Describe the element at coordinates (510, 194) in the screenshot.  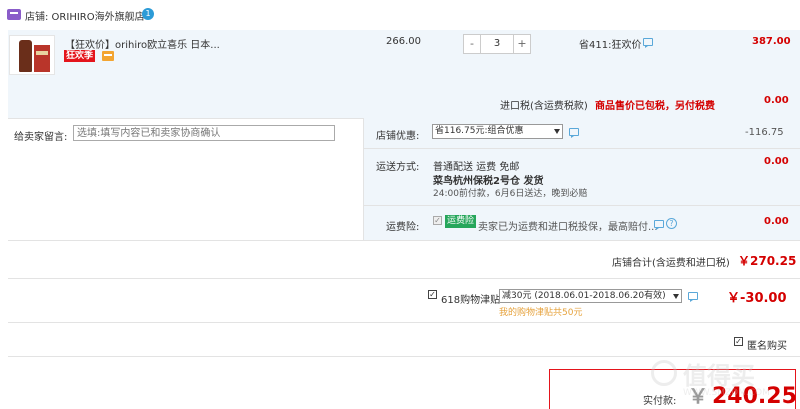
I see `shipping-eta: 24:00前付款，6月6日送达，晚到必赔` at that location.